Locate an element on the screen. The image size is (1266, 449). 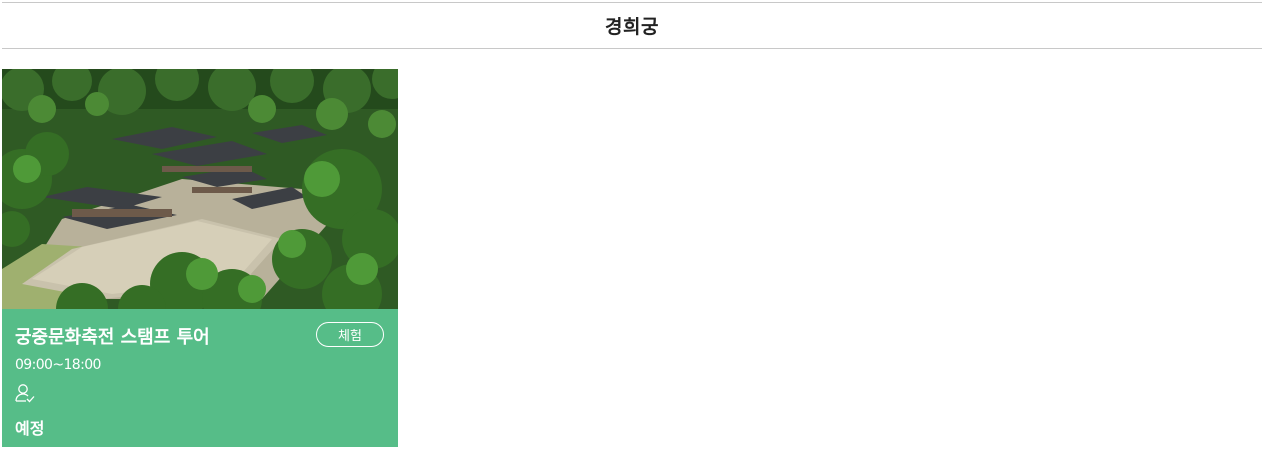
event-time: 09:00~18:00 is located at coordinates (58, 365).